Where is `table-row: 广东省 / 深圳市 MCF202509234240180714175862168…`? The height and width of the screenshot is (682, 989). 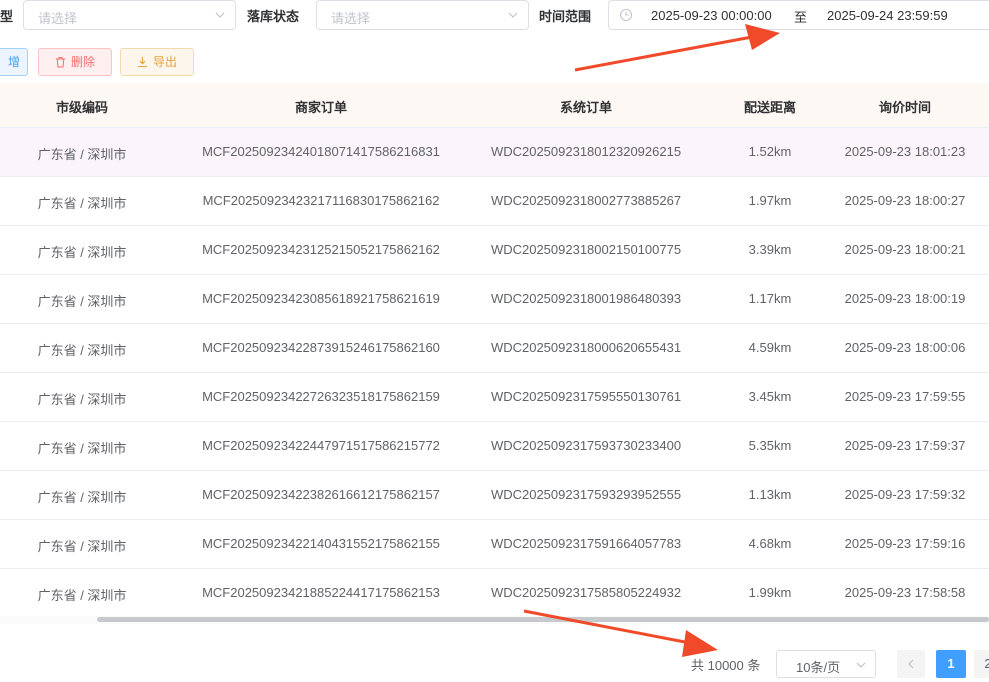 table-row: 广东省 / 深圳市 MCF202509234240180714175862168… is located at coordinates (494, 152).